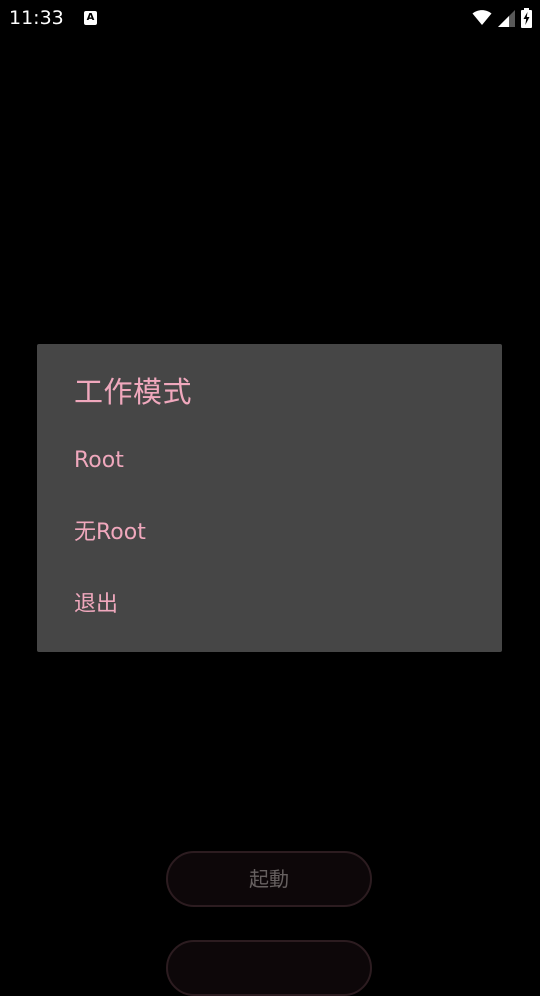 Image resolution: width=540 pixels, height=996 pixels. What do you see at coordinates (36, 18) in the screenshot?
I see `status-time: 11:33` at bounding box center [36, 18].